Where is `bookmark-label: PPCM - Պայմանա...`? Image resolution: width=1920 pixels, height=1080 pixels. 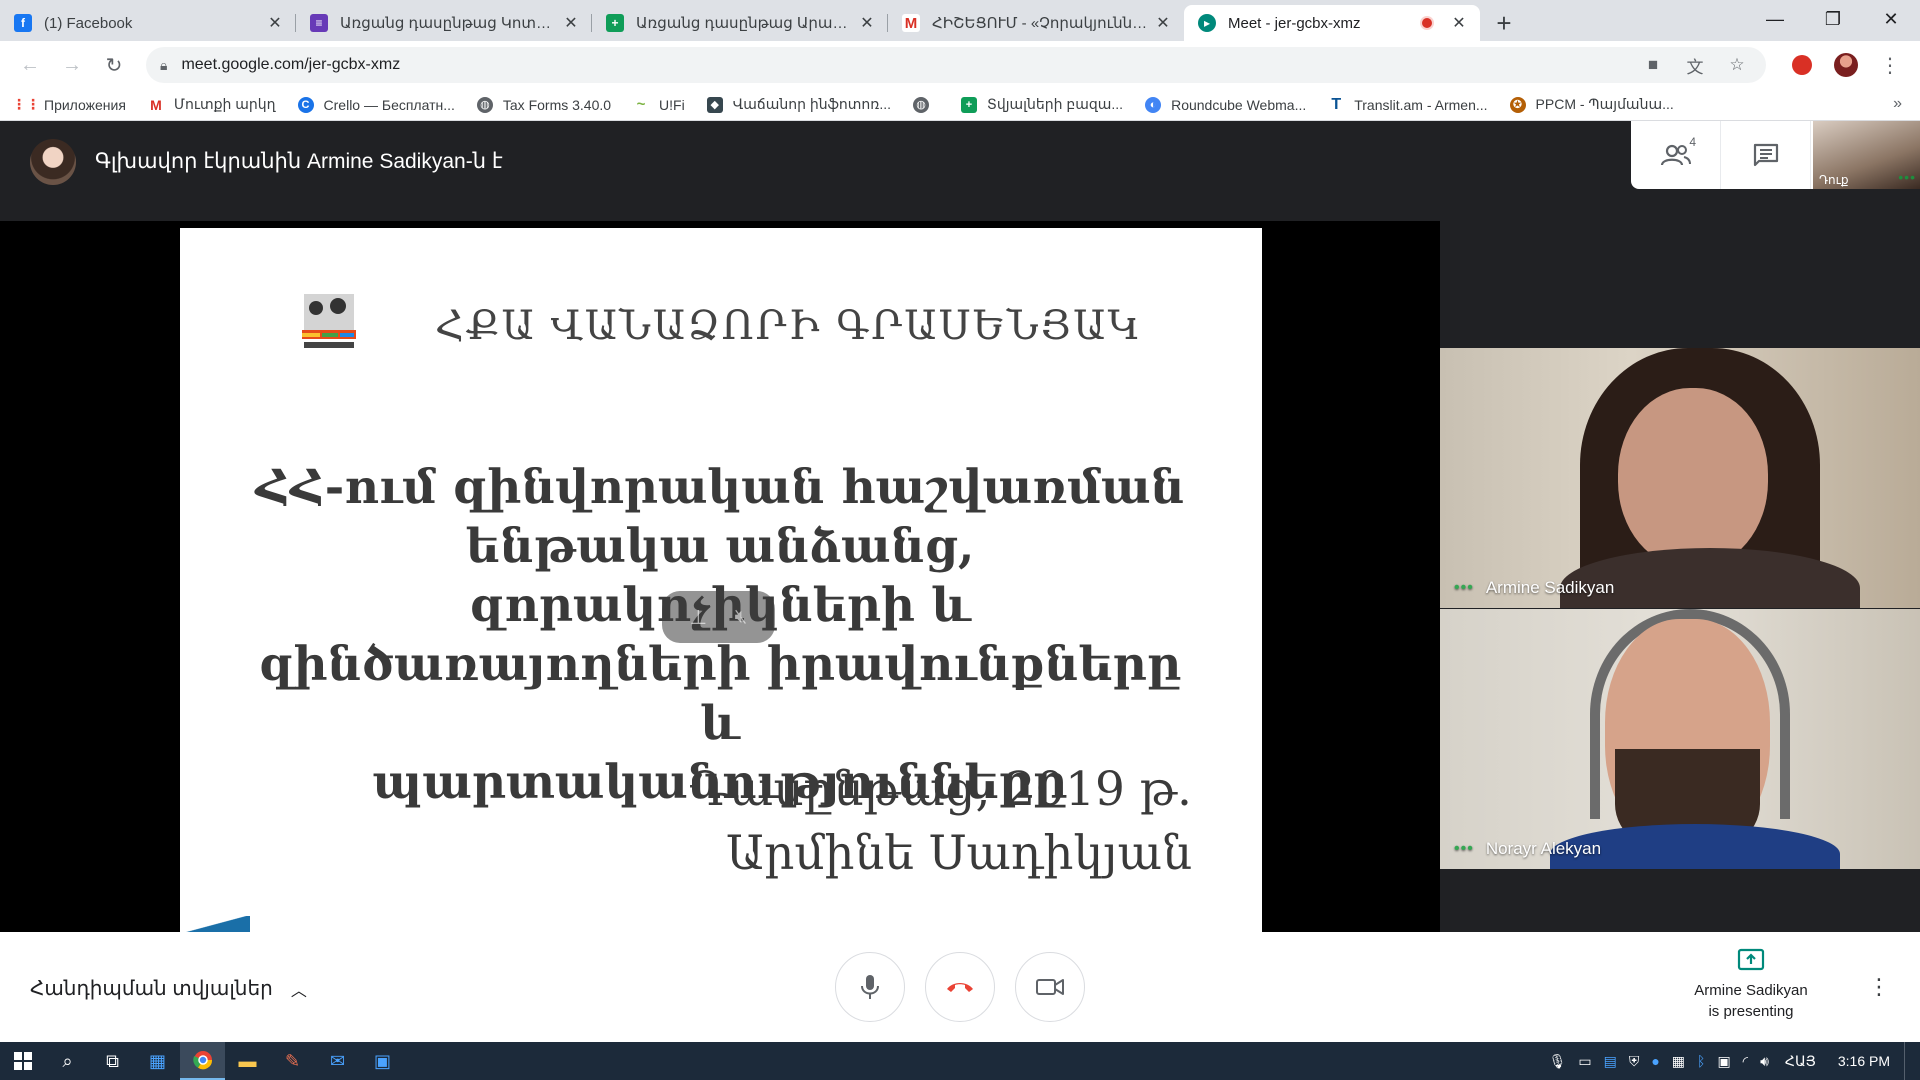
bookmark-label: PPCM - Պայմանա... is located at coordinates (1604, 104).